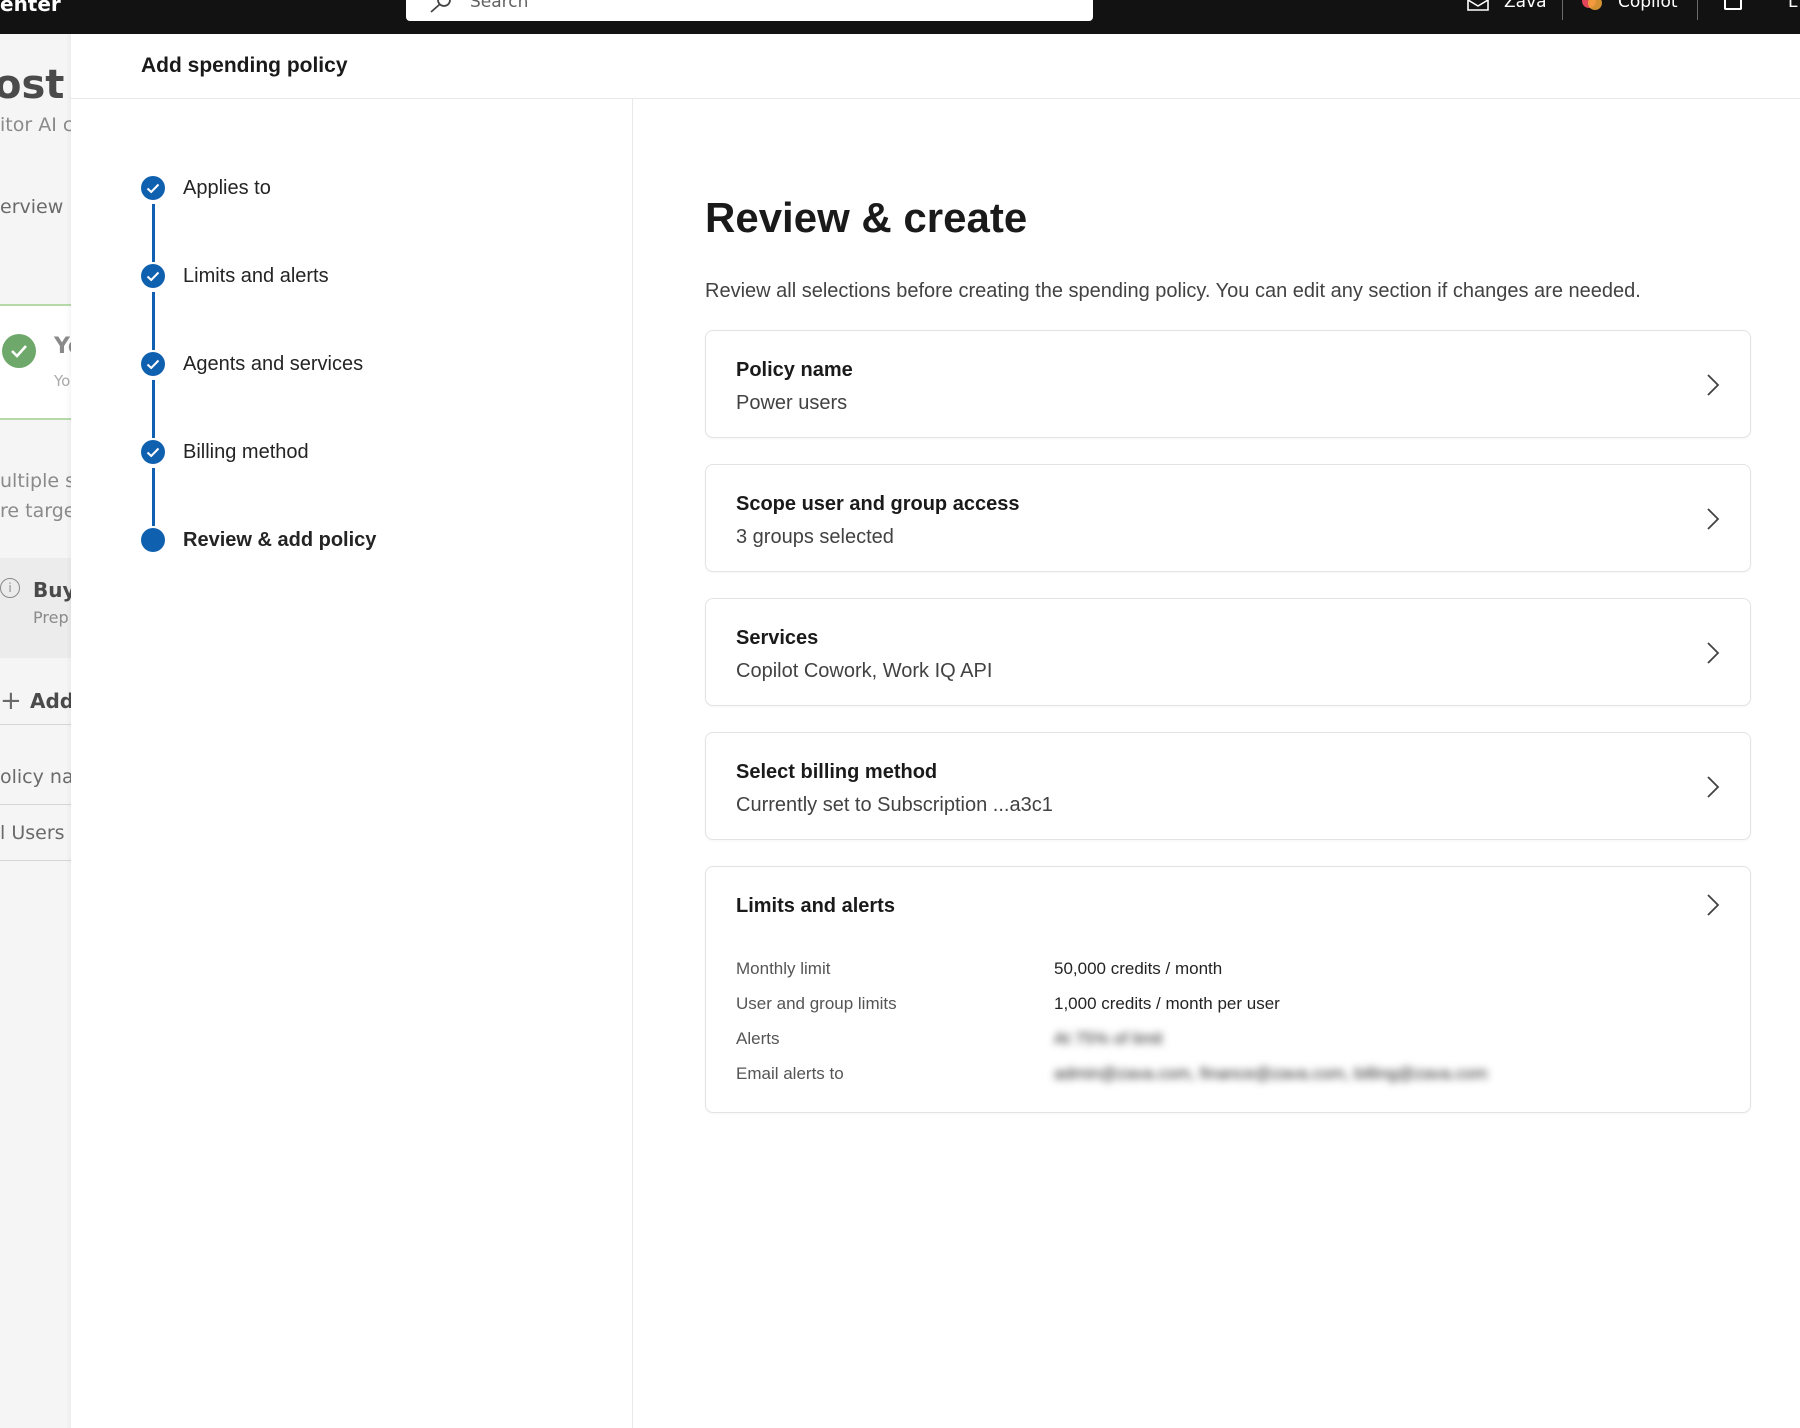  I want to click on card-title: Services, so click(777, 638).